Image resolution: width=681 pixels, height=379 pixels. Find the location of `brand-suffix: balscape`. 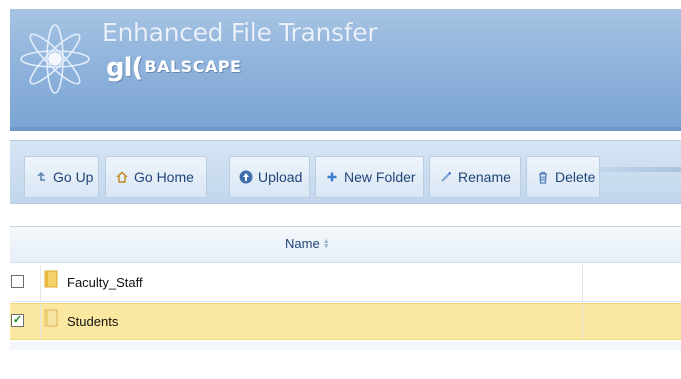

brand-suffix: balscape is located at coordinates (193, 66).